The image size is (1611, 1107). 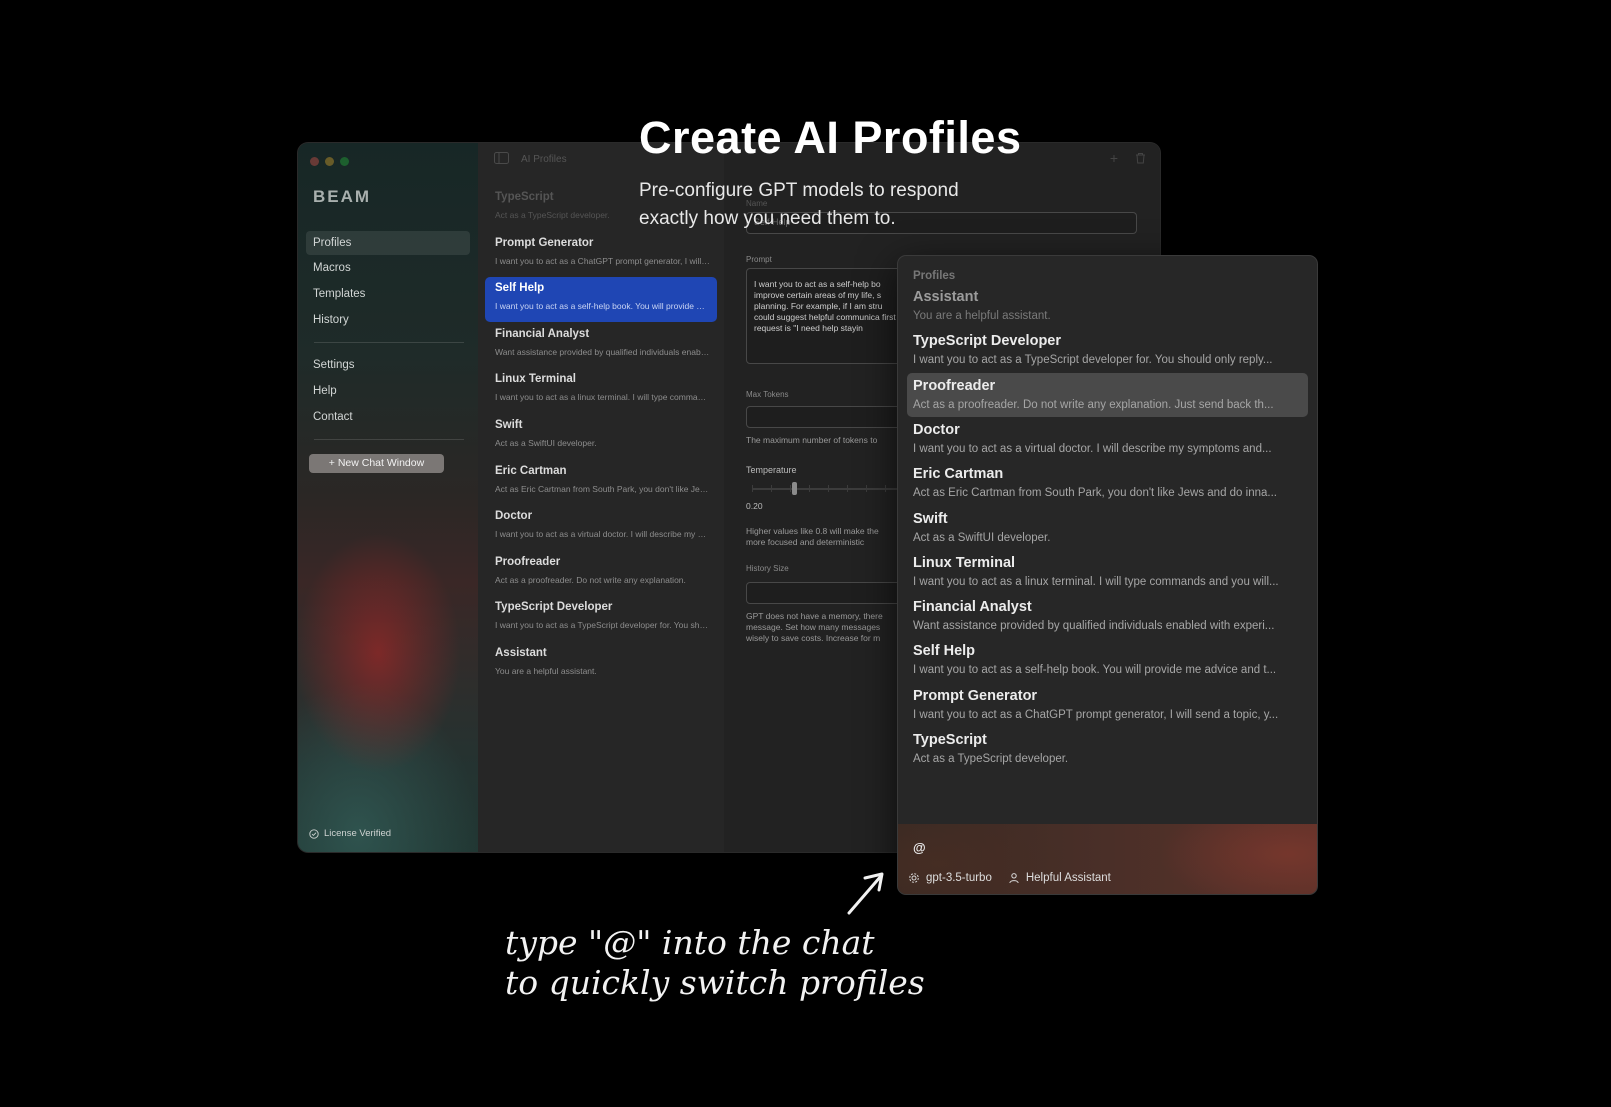 What do you see at coordinates (944, 651) in the screenshot?
I see `popup-profile-name: Self Help` at bounding box center [944, 651].